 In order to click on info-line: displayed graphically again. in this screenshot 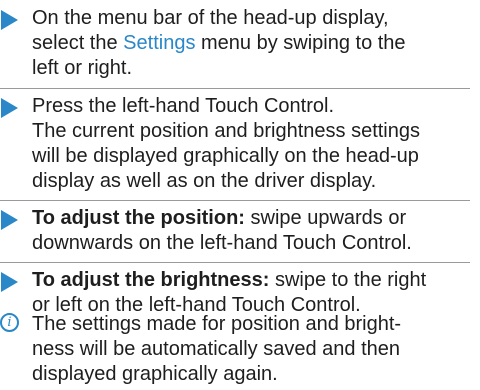, I will do `click(155, 374)`.